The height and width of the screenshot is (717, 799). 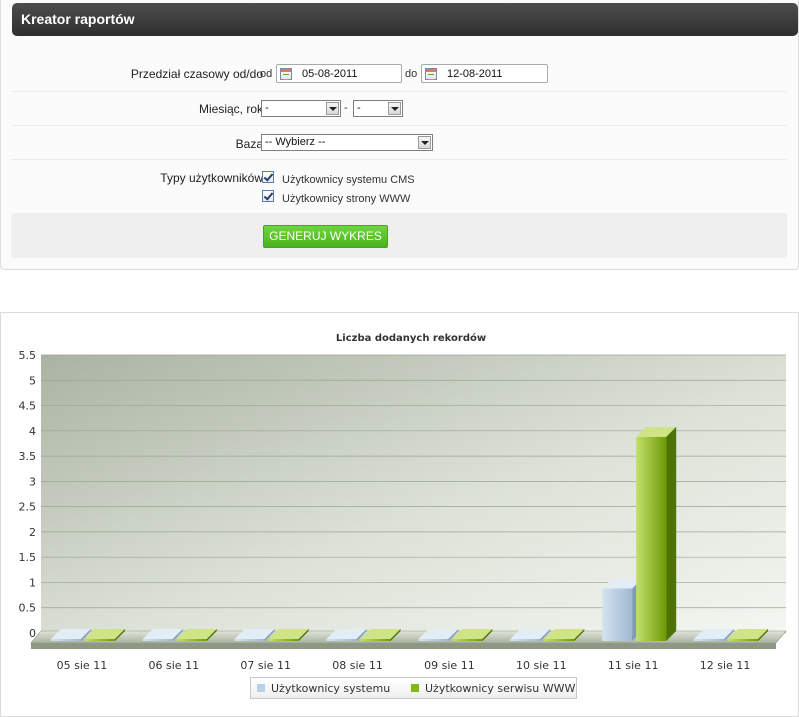 I want to click on x-tick-label: 09 sie 11, so click(x=449, y=665).